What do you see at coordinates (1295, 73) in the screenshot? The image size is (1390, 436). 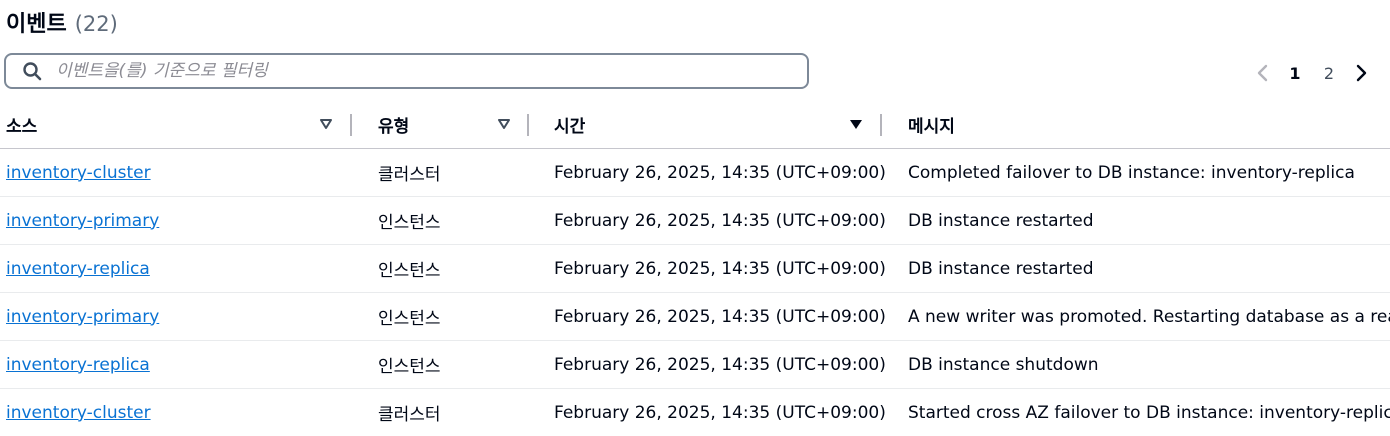 I see `page-1: 1` at bounding box center [1295, 73].